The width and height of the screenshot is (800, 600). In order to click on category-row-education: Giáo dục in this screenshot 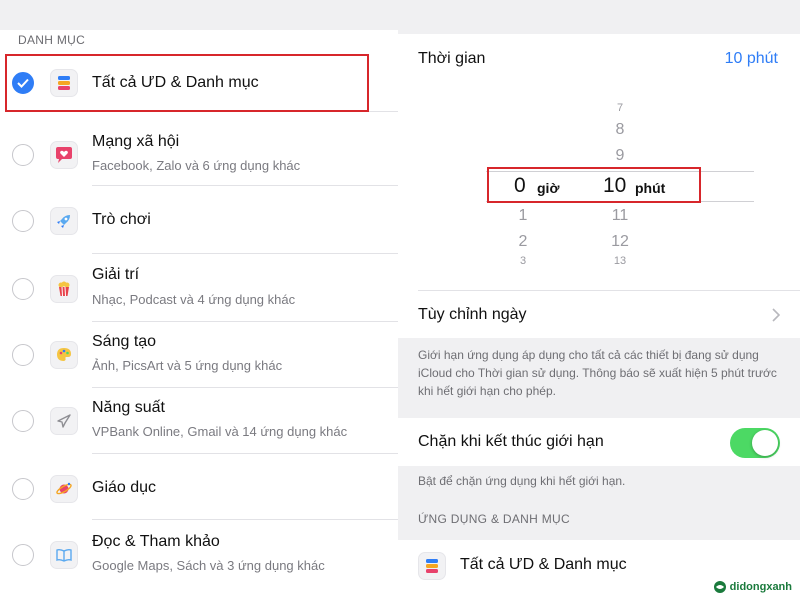, I will do `click(199, 487)`.